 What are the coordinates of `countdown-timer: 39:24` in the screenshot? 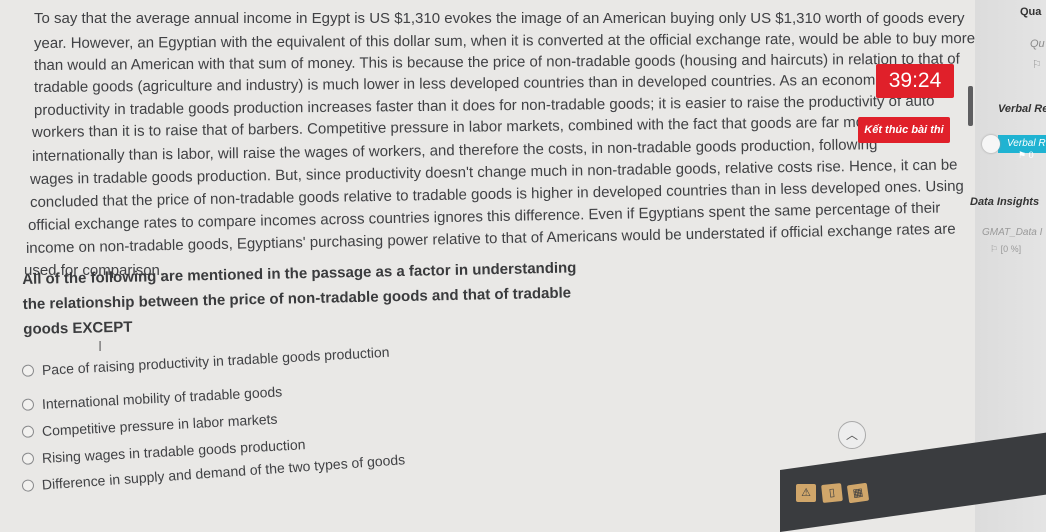 It's located at (915, 81).